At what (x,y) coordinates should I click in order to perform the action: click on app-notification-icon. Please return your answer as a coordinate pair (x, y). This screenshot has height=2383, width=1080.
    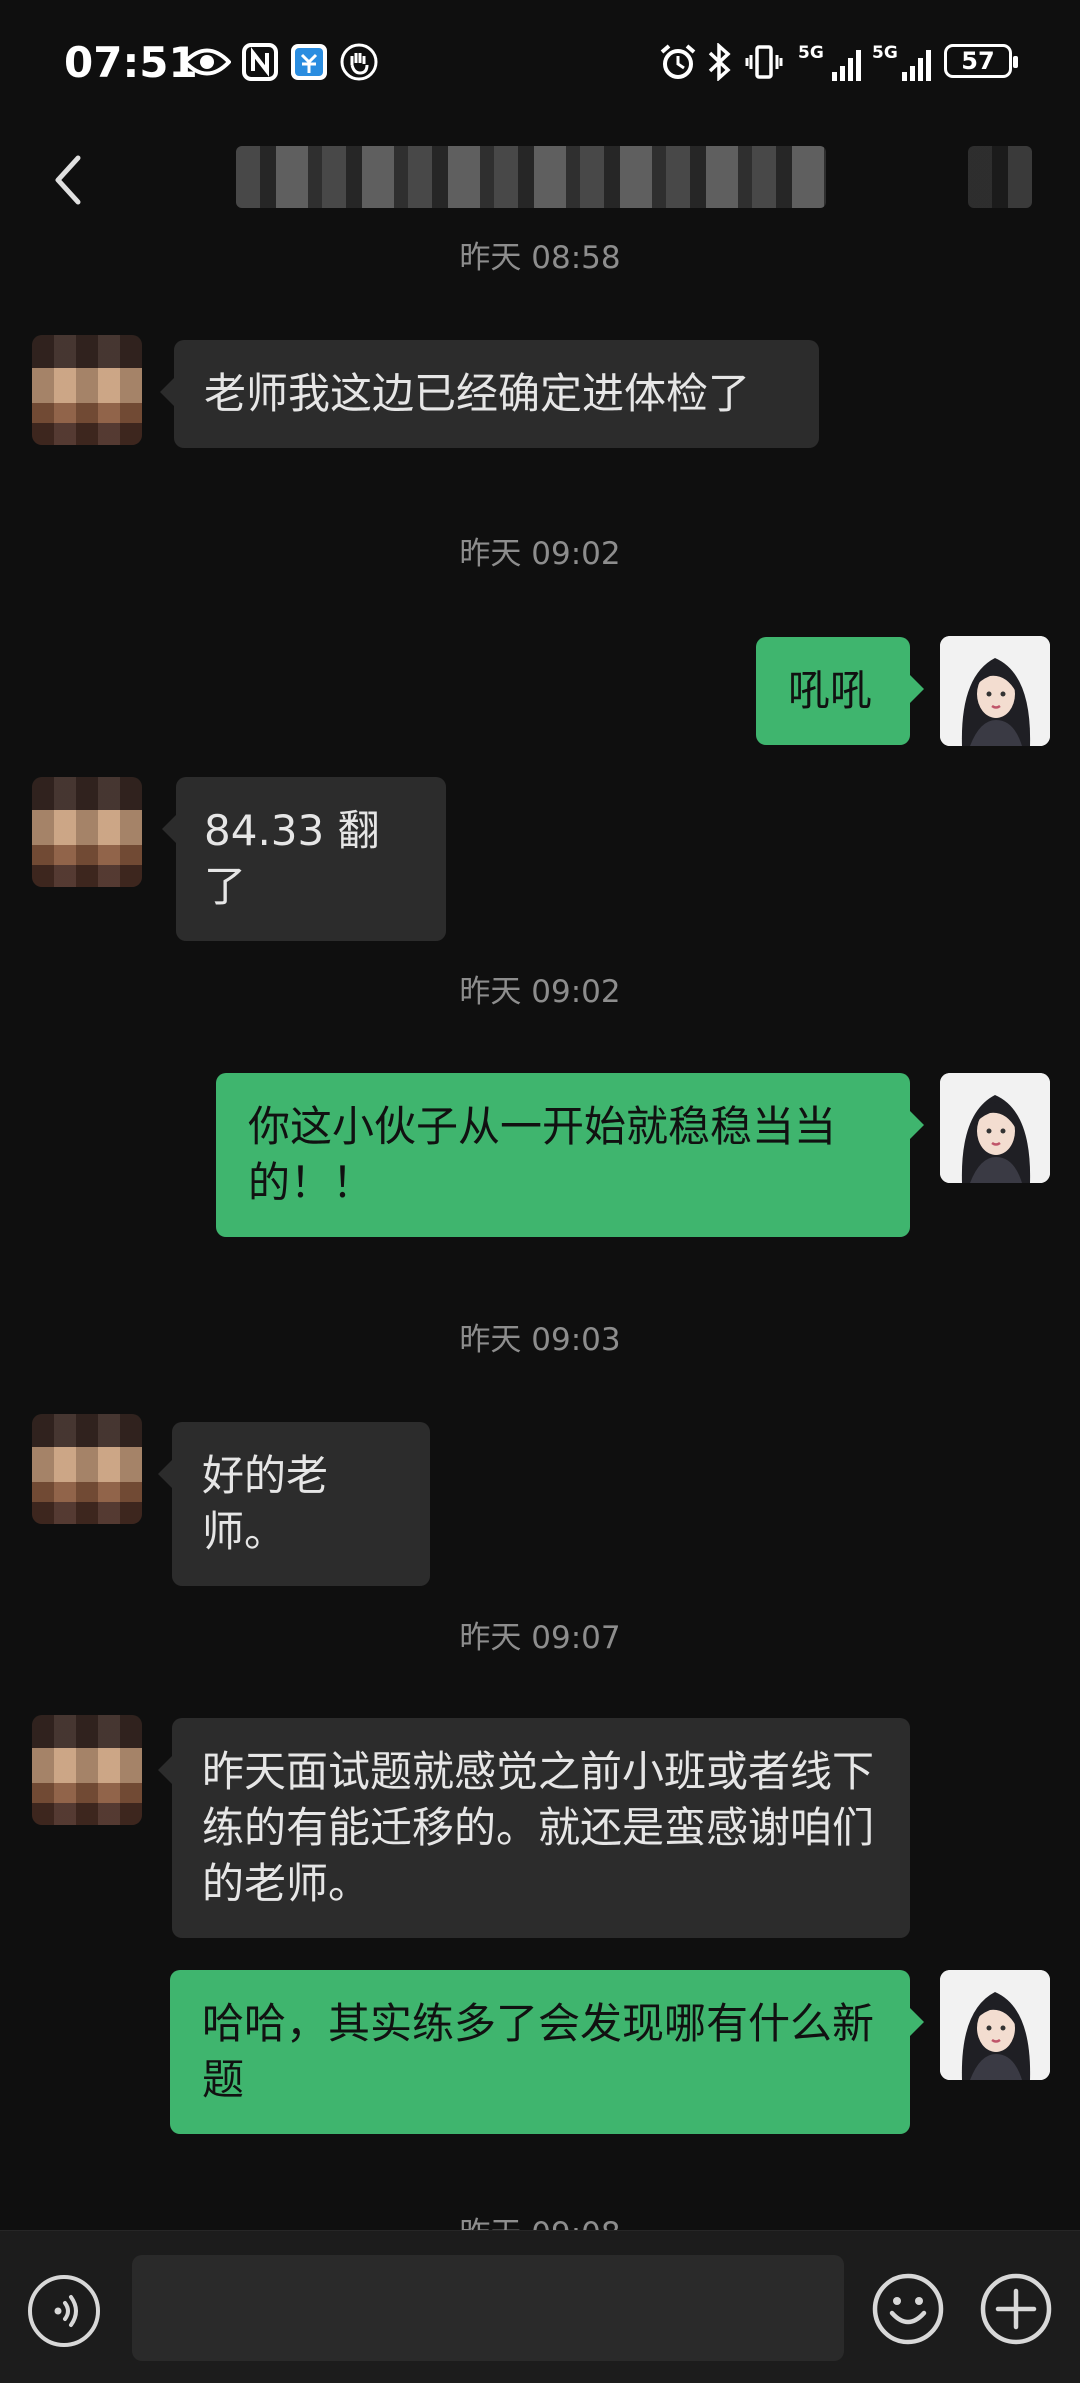
    Looking at the image, I should click on (309, 62).